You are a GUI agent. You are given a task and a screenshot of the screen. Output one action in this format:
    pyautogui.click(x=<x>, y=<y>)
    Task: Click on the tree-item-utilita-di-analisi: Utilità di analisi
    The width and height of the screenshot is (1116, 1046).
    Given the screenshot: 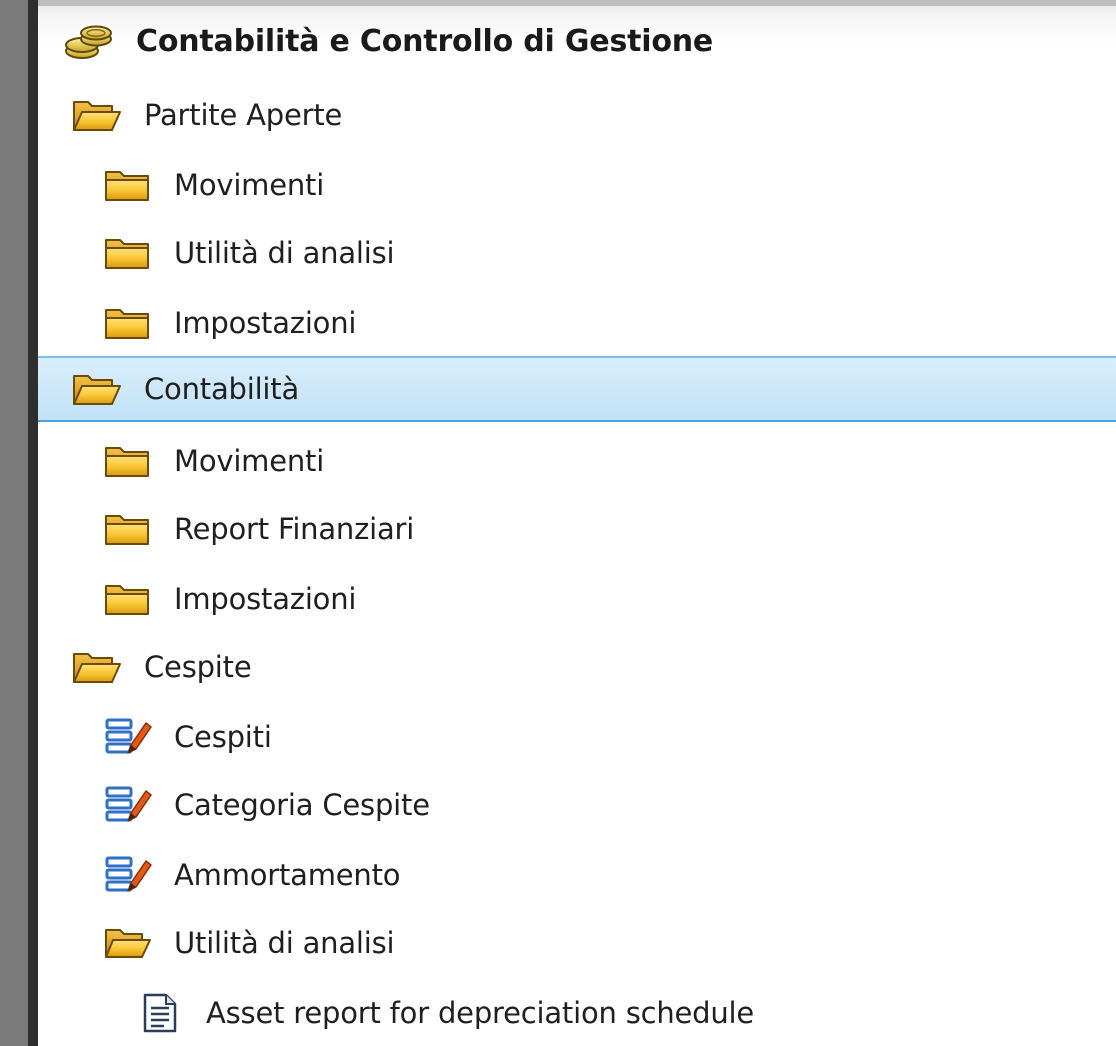 What is the action you would take?
    pyautogui.click(x=577, y=253)
    